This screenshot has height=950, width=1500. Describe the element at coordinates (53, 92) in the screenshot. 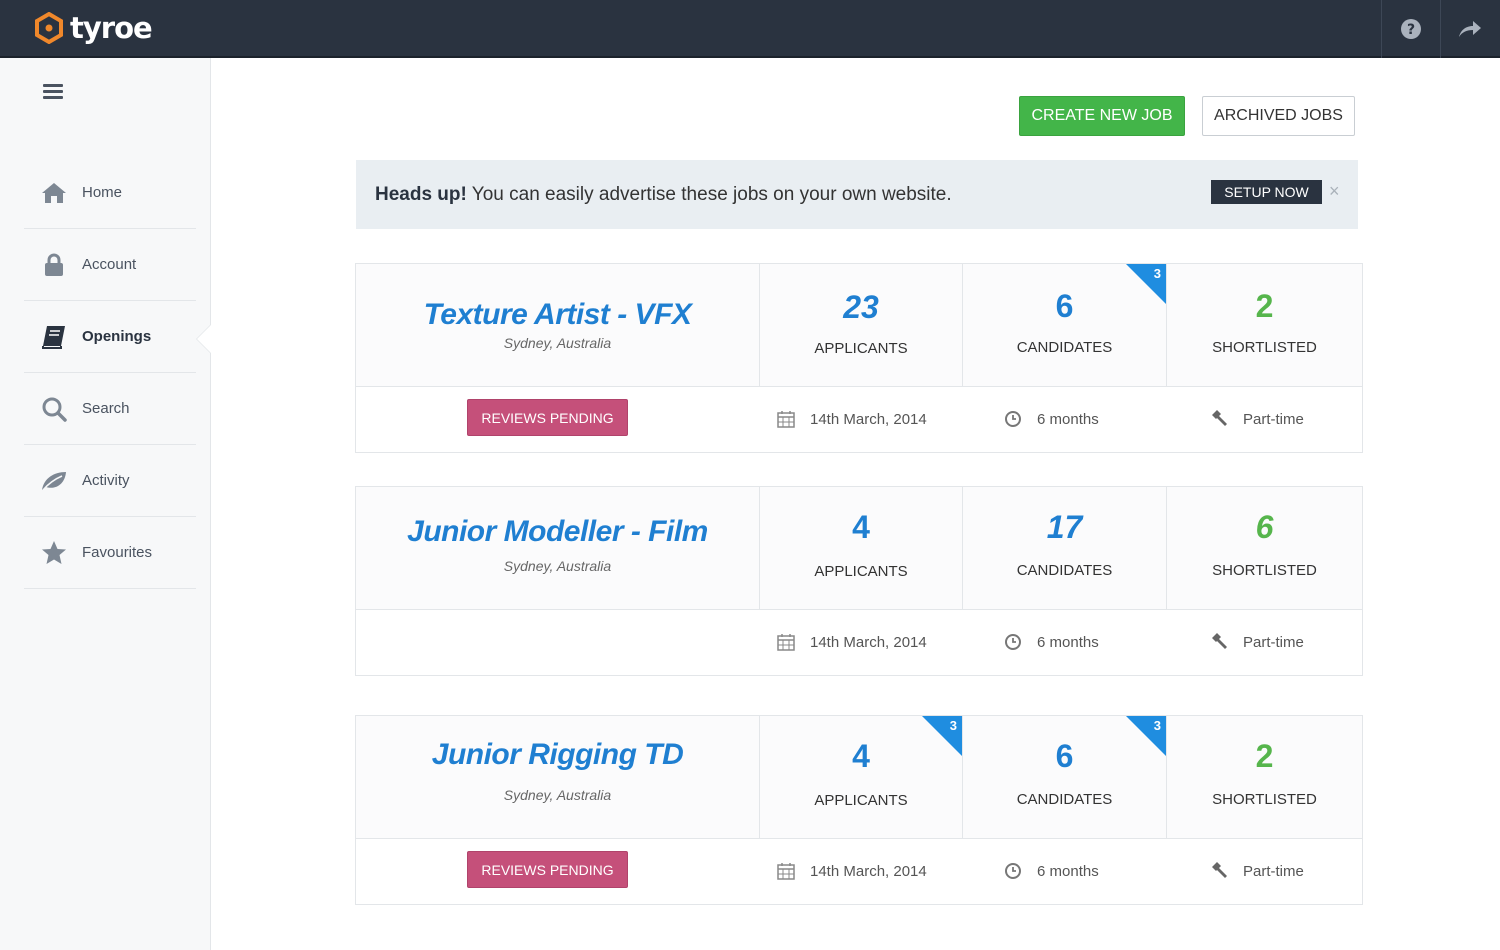

I see `hamburger-menu-icon` at that location.